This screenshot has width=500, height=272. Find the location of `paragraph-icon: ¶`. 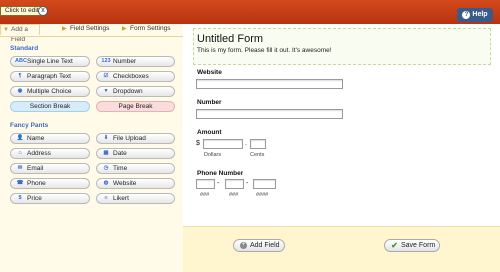

paragraph-icon: ¶ is located at coordinates (20, 76).